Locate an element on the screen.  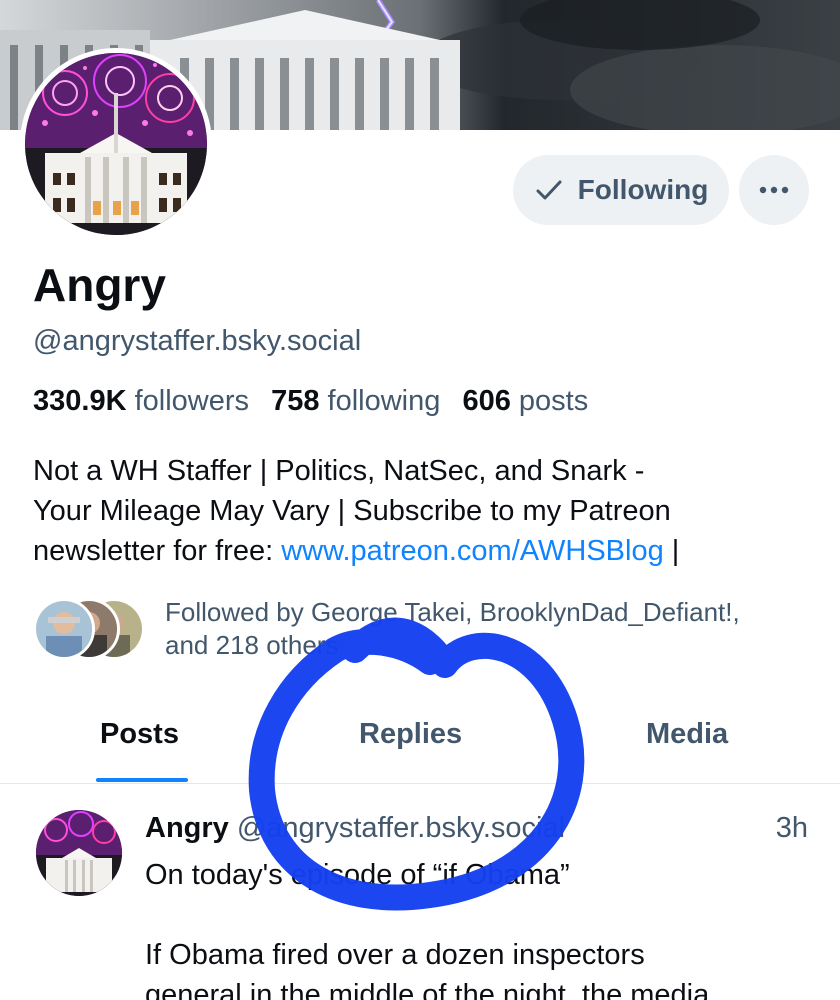
followers-stat: 330.9K followers is located at coordinates (141, 401).